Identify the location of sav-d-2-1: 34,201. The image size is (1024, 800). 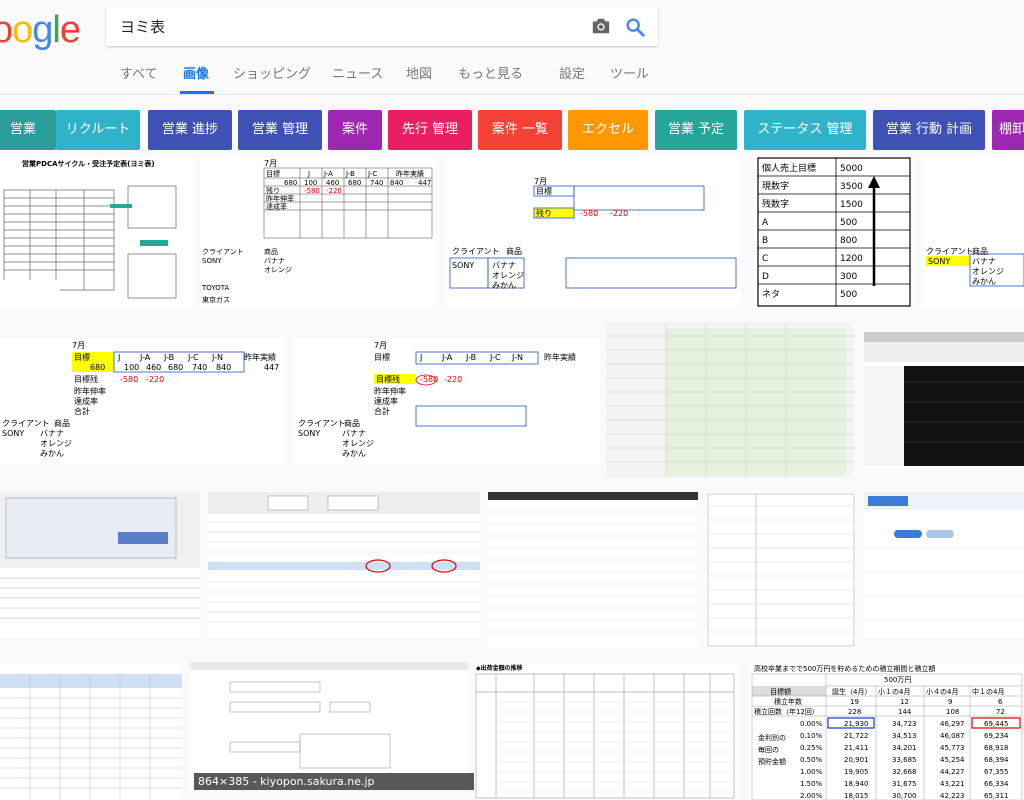
(904, 748).